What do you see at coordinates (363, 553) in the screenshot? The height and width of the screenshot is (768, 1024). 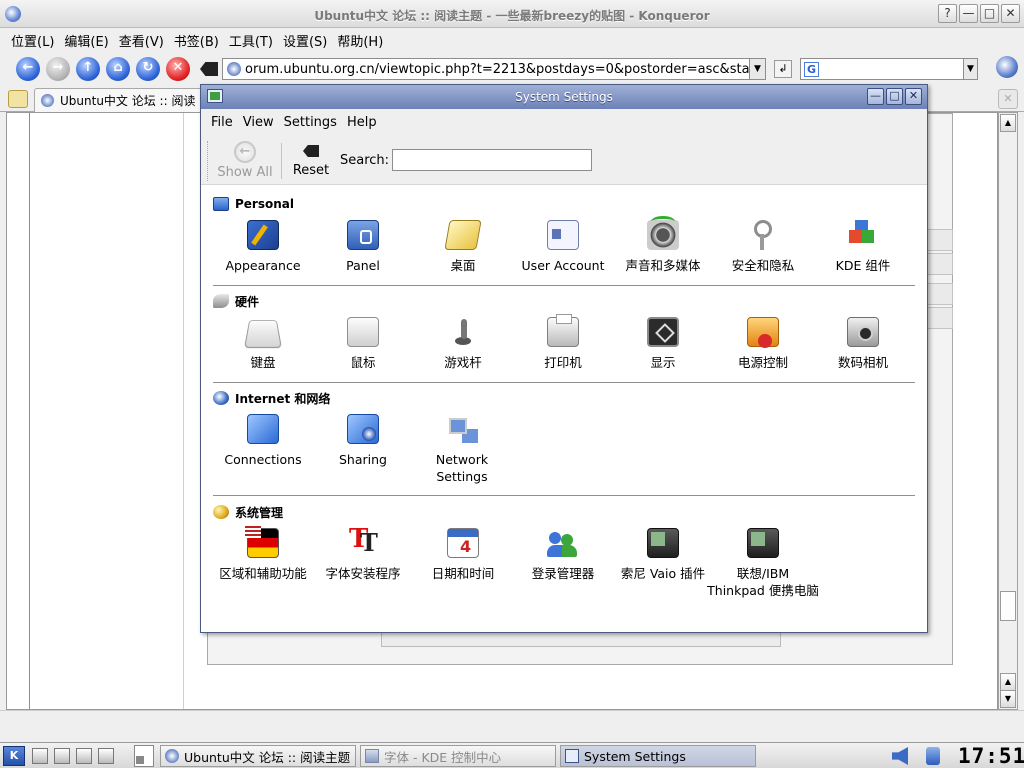 I see `module-font-installer: 字体安装程序` at bounding box center [363, 553].